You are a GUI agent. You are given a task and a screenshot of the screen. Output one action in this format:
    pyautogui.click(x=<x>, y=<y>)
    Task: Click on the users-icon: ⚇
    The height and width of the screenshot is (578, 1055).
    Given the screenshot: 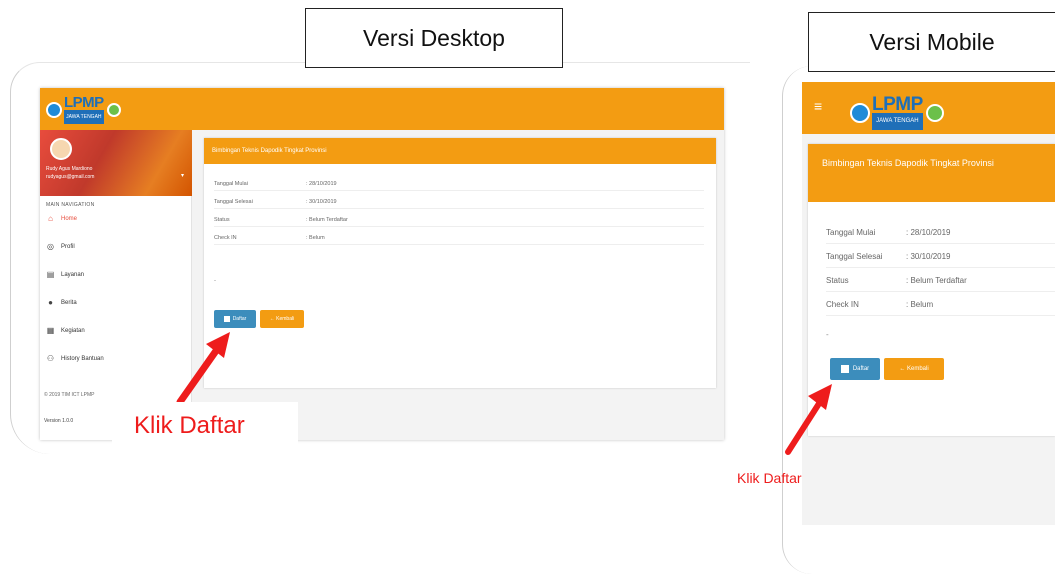 What is the action you would take?
    pyautogui.click(x=50, y=358)
    